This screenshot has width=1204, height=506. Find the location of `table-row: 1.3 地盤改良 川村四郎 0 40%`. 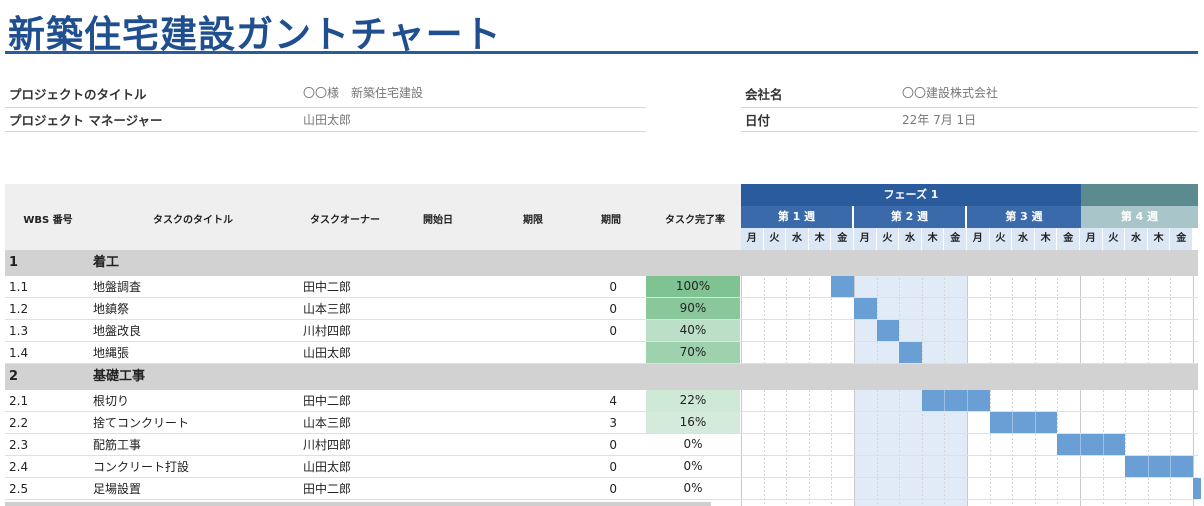

table-row: 1.3 地盤改良 川村四郎 0 40% is located at coordinates (601, 331).